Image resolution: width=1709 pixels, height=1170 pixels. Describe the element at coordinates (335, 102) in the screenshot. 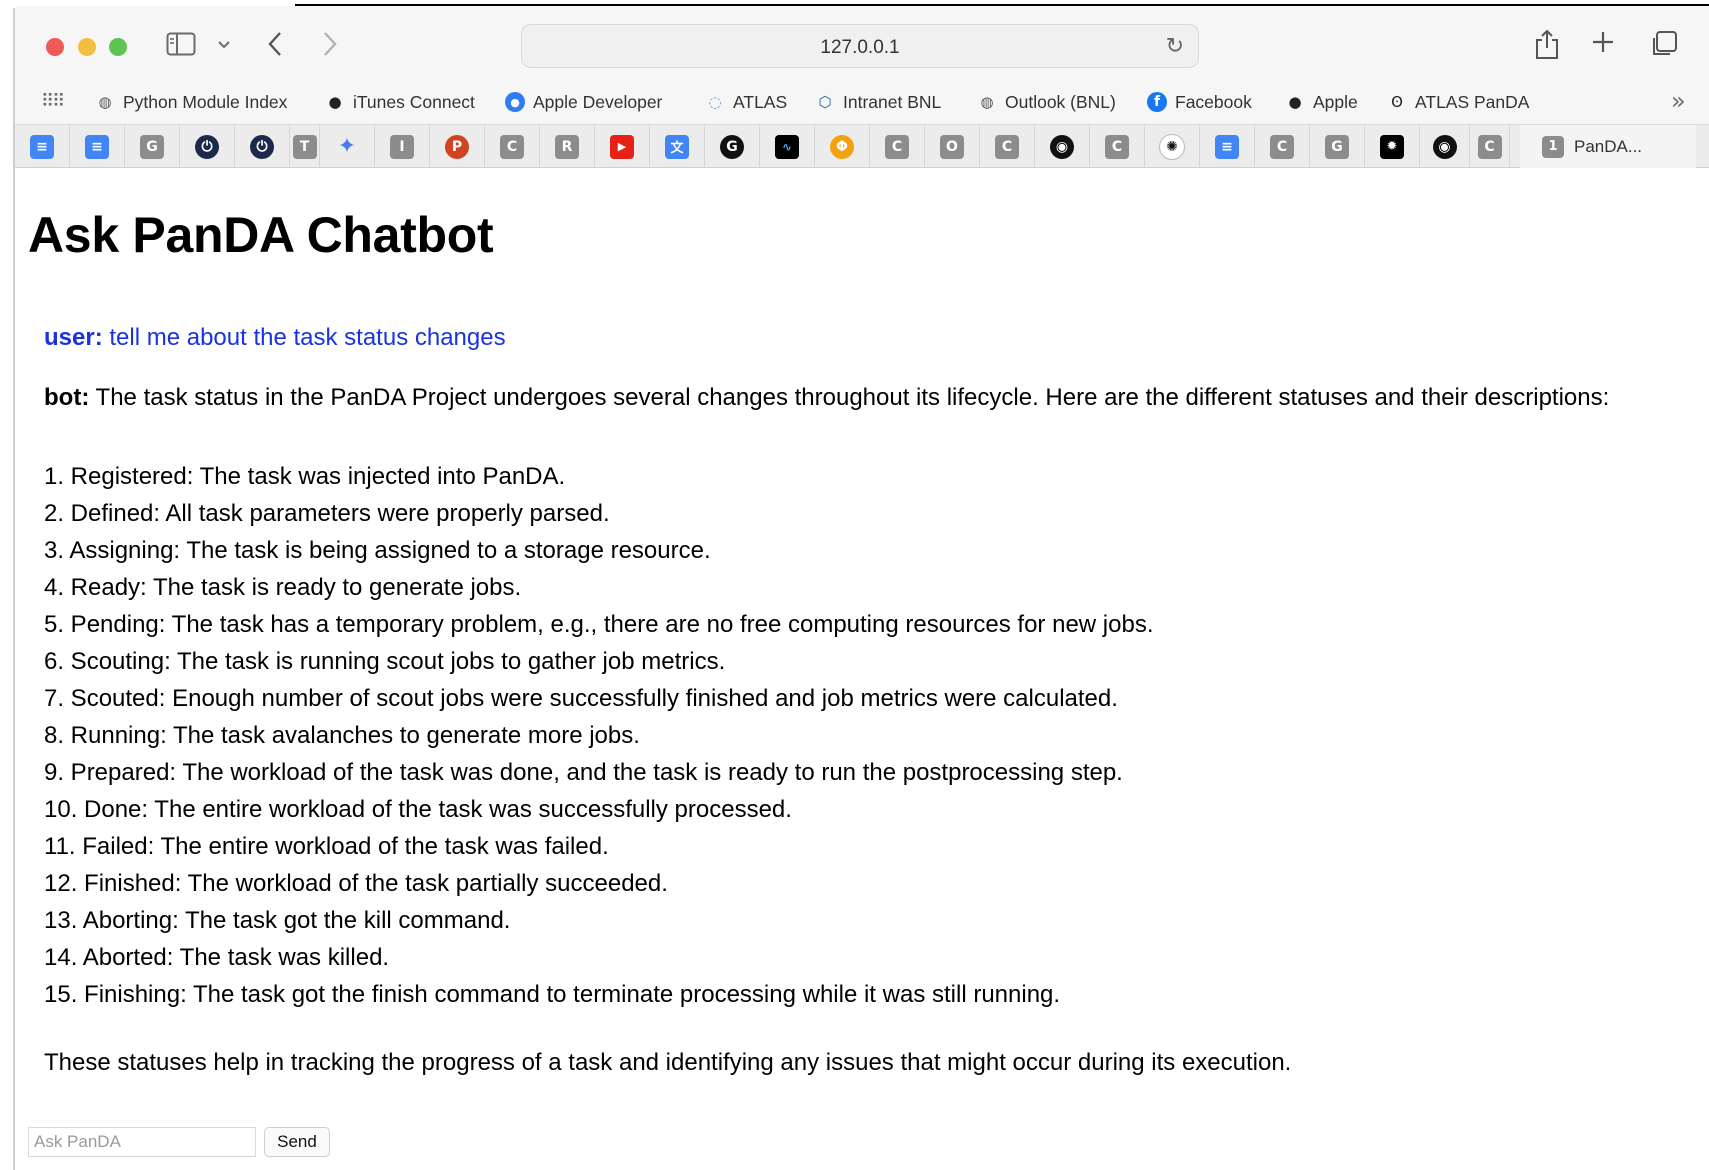

I see `apple-icon: ●` at that location.